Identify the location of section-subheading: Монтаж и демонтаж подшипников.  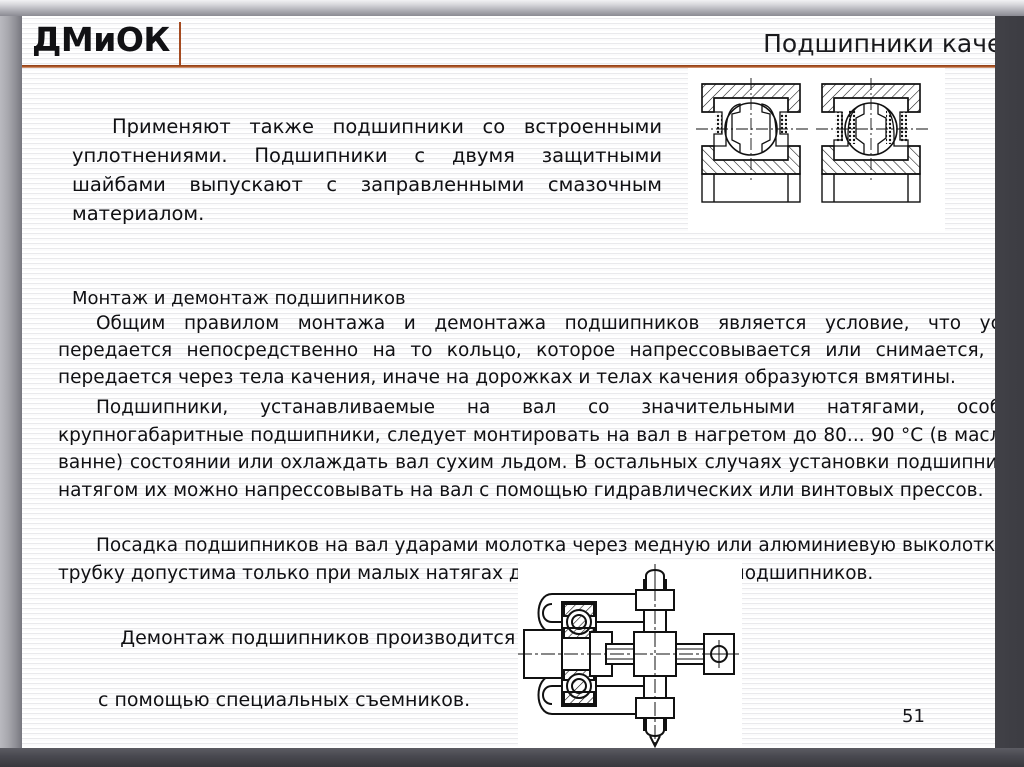
(239, 298).